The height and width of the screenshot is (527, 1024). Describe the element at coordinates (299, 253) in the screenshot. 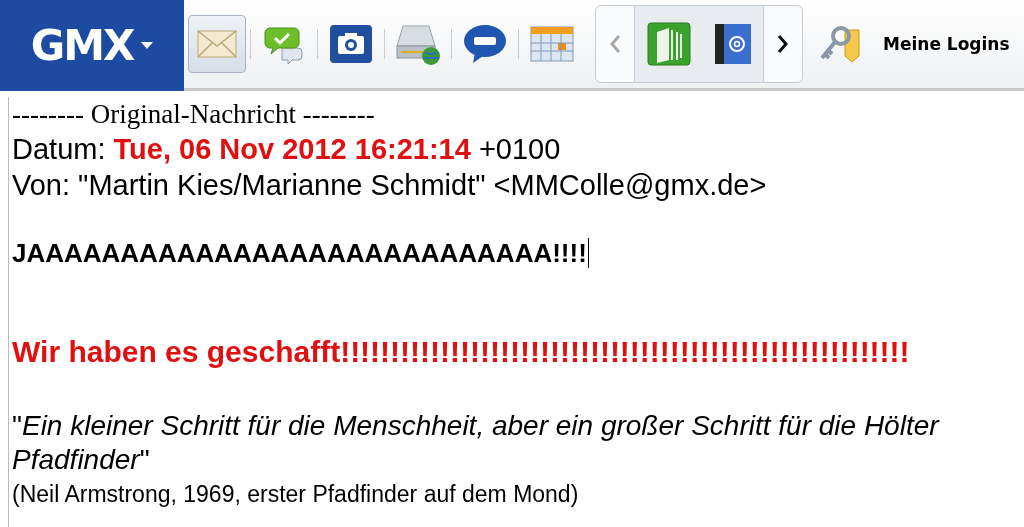

I see `shout-text: JAAAAAAAAAAAAAAAAAAAAAAAAAAAA!!!!` at that location.